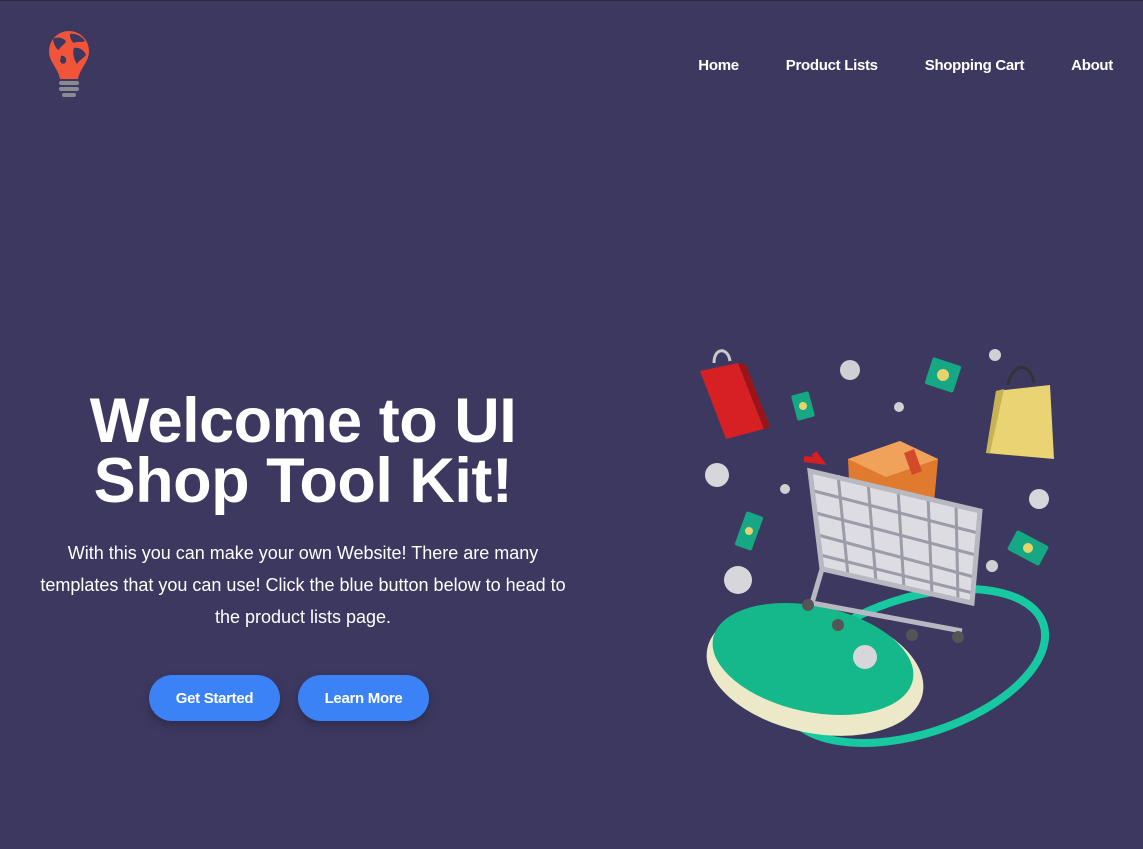  Describe the element at coordinates (882, 66) in the screenshot. I see `main-nav: Home Product Lists Shopping Cart About` at that location.